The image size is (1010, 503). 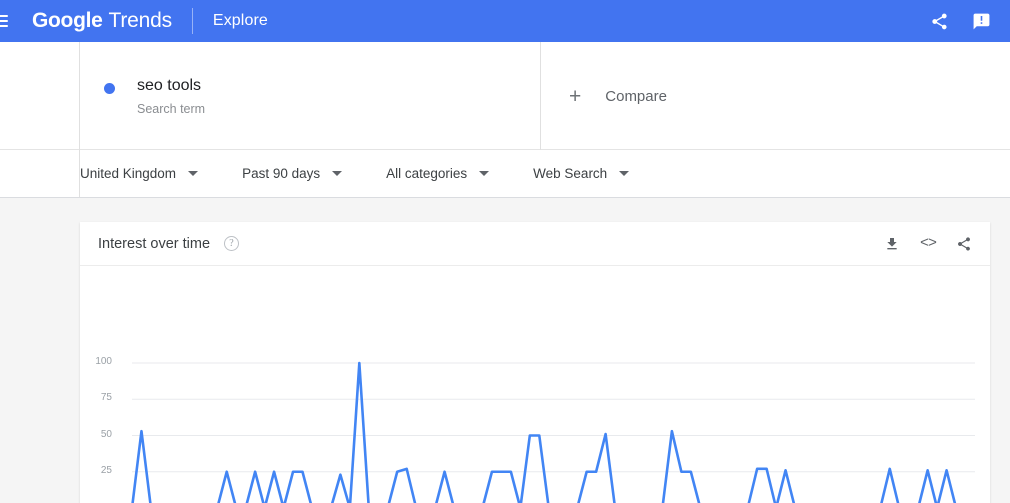 I want to click on category-filter: All categories, so click(x=438, y=173).